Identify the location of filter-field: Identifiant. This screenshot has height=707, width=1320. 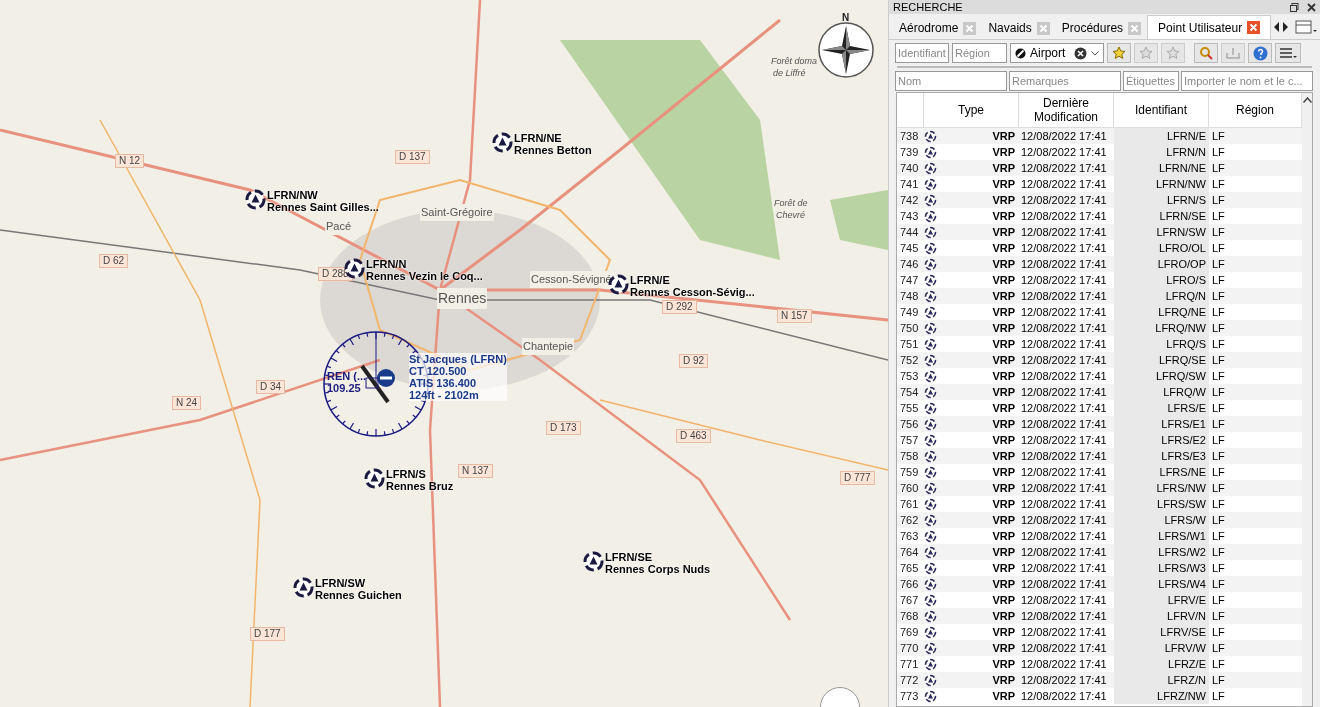
(922, 53).